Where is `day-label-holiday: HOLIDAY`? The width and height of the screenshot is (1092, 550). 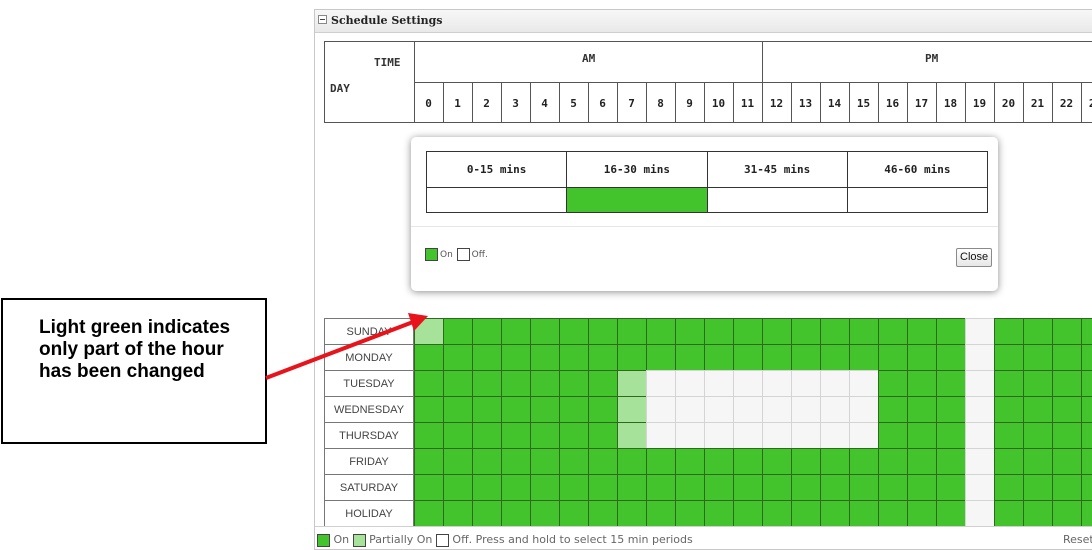 day-label-holiday: HOLIDAY is located at coordinates (369, 513).